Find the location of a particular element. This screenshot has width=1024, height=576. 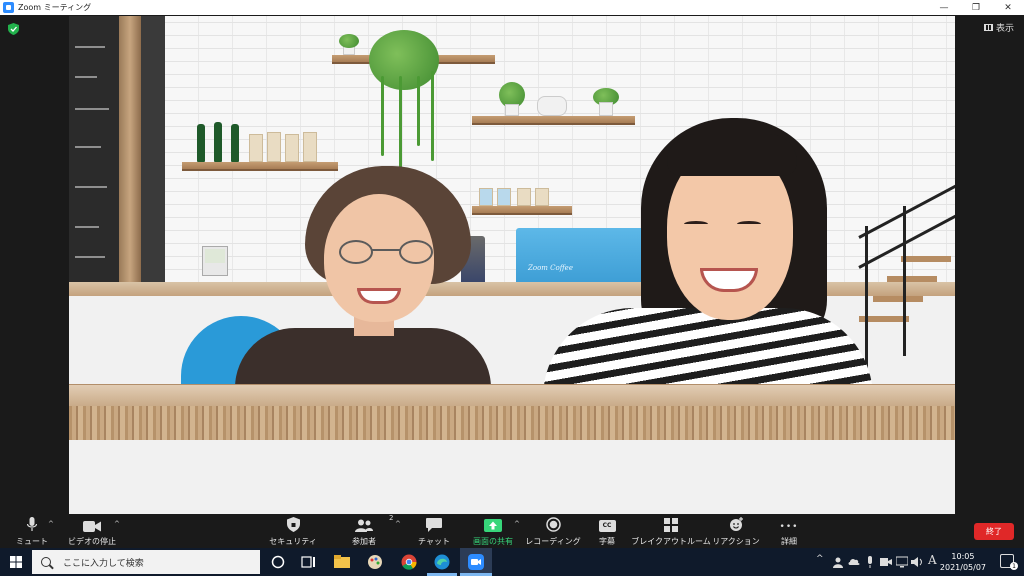

ime-indicator: A is located at coordinates (932, 560).